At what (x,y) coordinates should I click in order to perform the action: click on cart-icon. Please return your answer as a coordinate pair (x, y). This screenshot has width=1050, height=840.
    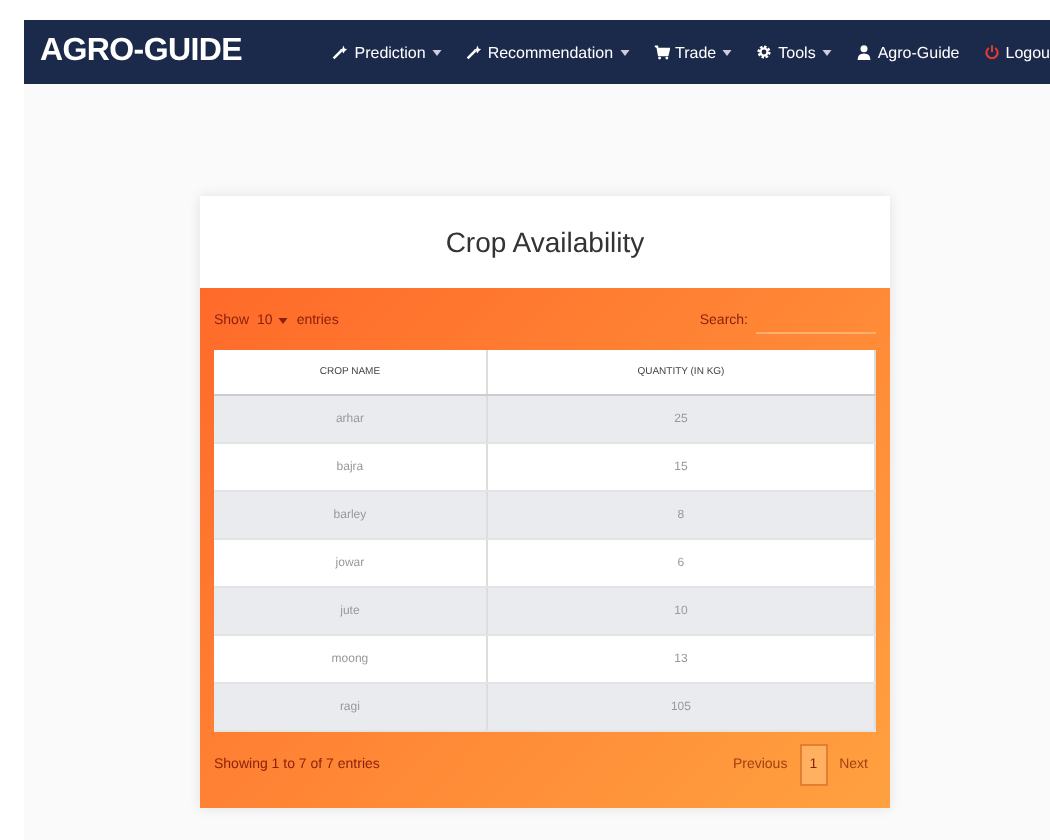
    Looking at the image, I should click on (661, 52).